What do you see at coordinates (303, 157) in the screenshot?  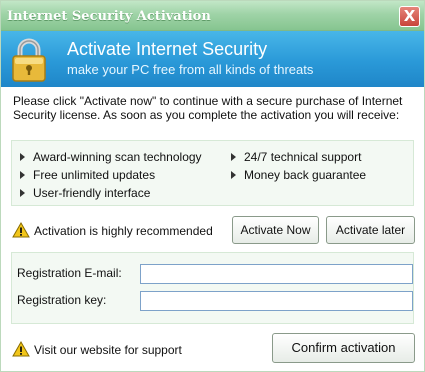 I see `feature-label: 24/7 technical support` at bounding box center [303, 157].